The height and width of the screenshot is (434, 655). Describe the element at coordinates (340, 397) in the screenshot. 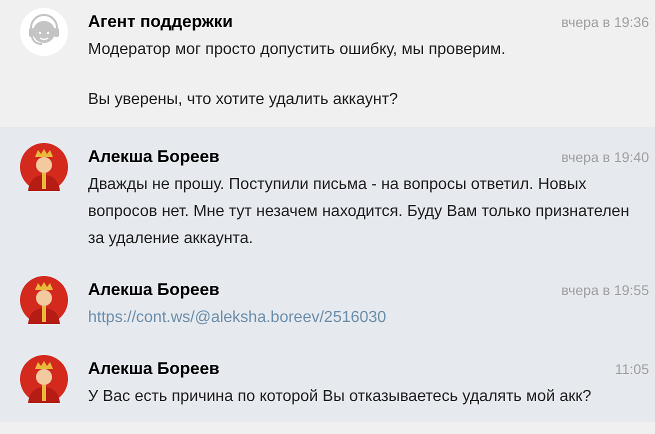

I see `message-text: У Вас есть причина по которой Вы отказываетесь удалять мой акк?` at that location.